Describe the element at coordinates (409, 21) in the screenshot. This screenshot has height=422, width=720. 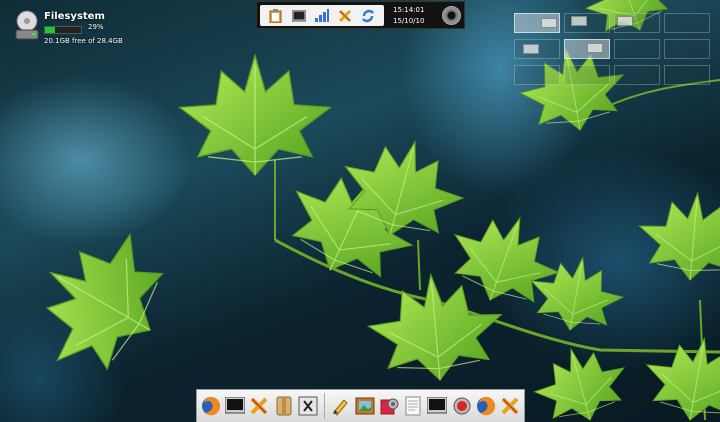
I see `clock-date: 15/10/10` at that location.